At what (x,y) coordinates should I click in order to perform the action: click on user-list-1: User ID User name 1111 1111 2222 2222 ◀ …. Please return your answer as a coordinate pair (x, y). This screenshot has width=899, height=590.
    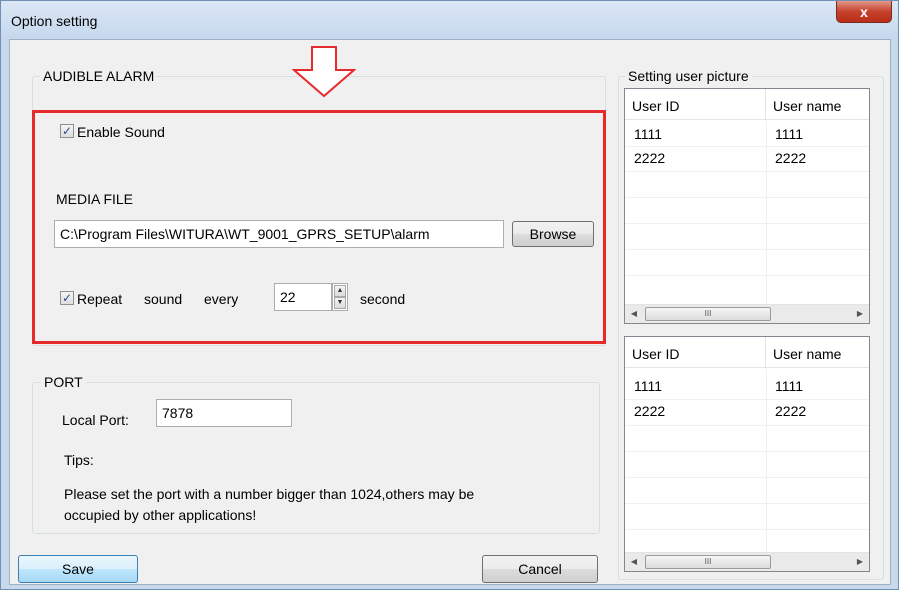
    Looking at the image, I should click on (747, 206).